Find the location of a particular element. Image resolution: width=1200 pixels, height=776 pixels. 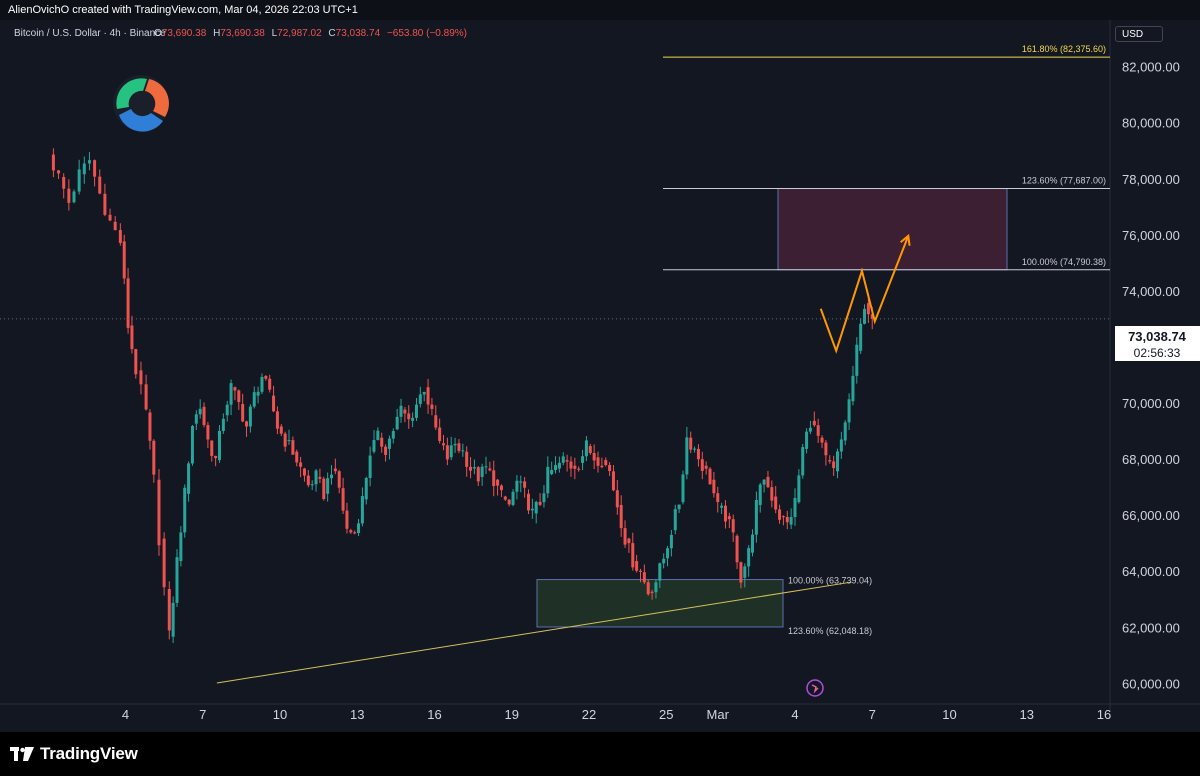

candle-countdown: 02:56:33 is located at coordinates (1157, 353).